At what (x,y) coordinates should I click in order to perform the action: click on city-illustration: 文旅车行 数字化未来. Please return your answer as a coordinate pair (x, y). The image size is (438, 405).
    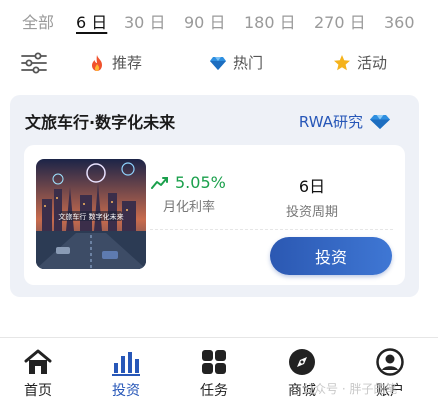
    Looking at the image, I should click on (91, 214).